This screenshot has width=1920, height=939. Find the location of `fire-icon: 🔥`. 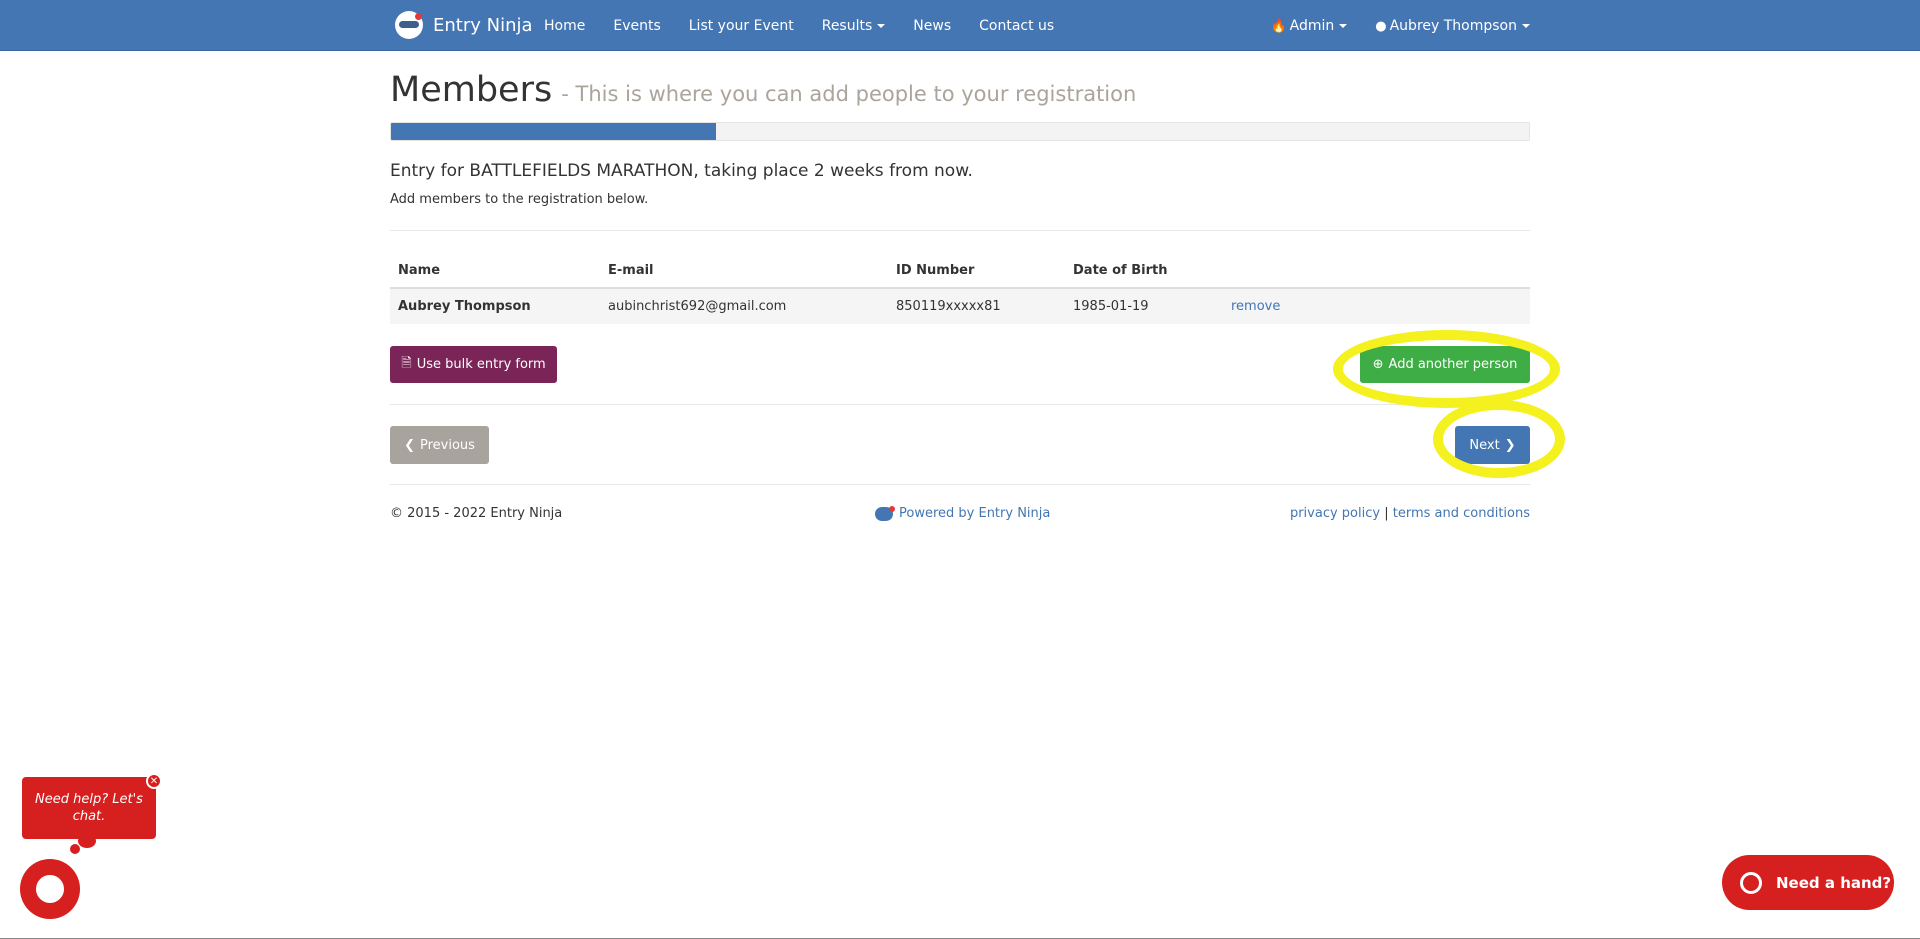

fire-icon: 🔥 is located at coordinates (1278, 26).